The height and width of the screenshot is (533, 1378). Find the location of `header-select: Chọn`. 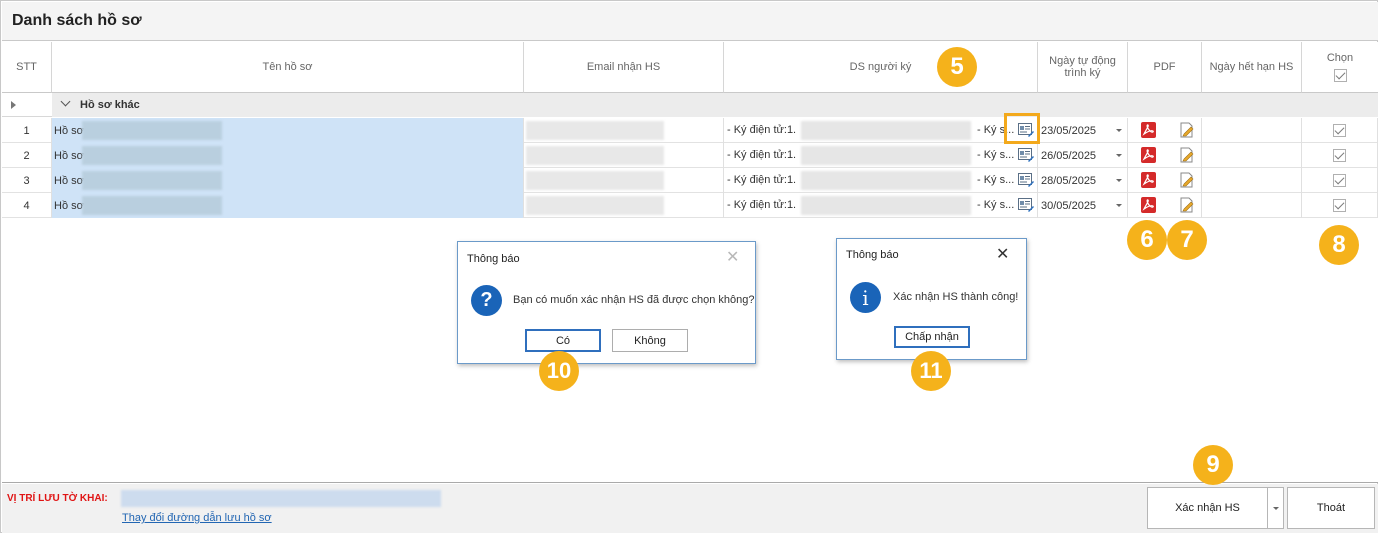

header-select: Chọn is located at coordinates (1340, 67).